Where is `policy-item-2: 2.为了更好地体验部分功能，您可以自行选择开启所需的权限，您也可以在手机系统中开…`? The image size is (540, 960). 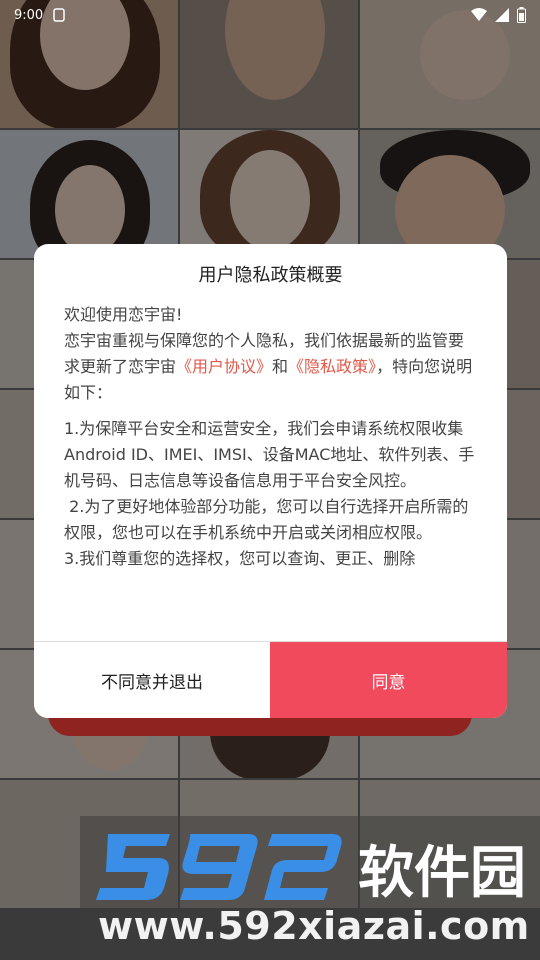
policy-item-2: 2.为了更好地体验部分功能，您可以自行选择开启所需的权限，您也可以在手机系统中开… is located at coordinates (266, 519).